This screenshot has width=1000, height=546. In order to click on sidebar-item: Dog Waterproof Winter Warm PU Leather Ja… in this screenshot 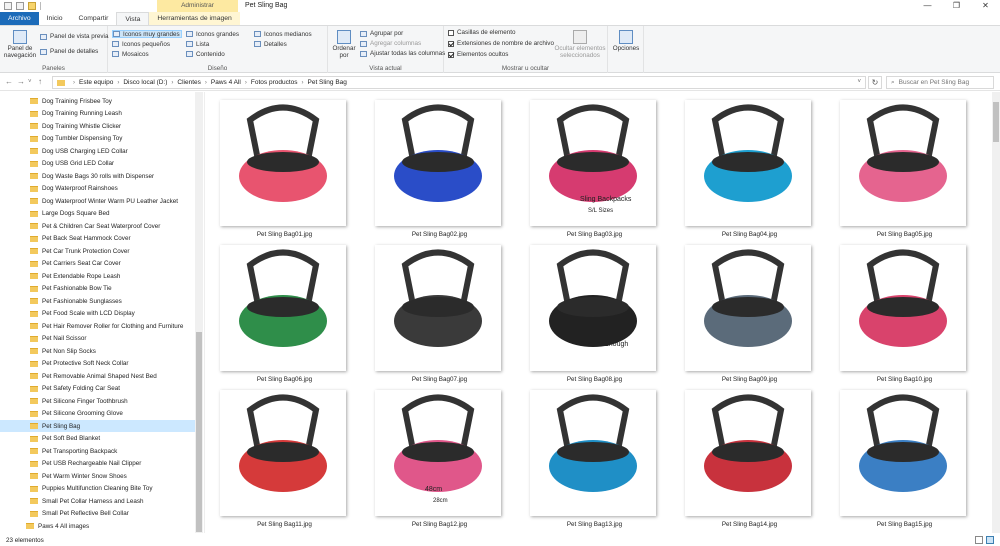, I will do `click(115, 201)`.